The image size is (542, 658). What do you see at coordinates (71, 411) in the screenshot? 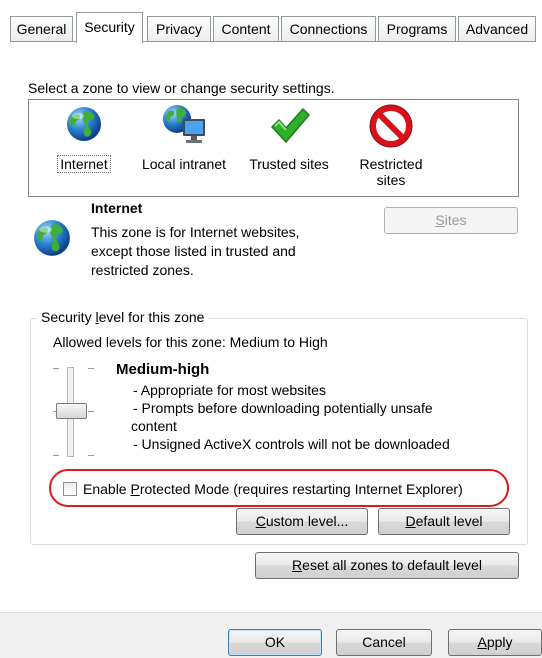
I see `security-level-slider-thumb` at bounding box center [71, 411].